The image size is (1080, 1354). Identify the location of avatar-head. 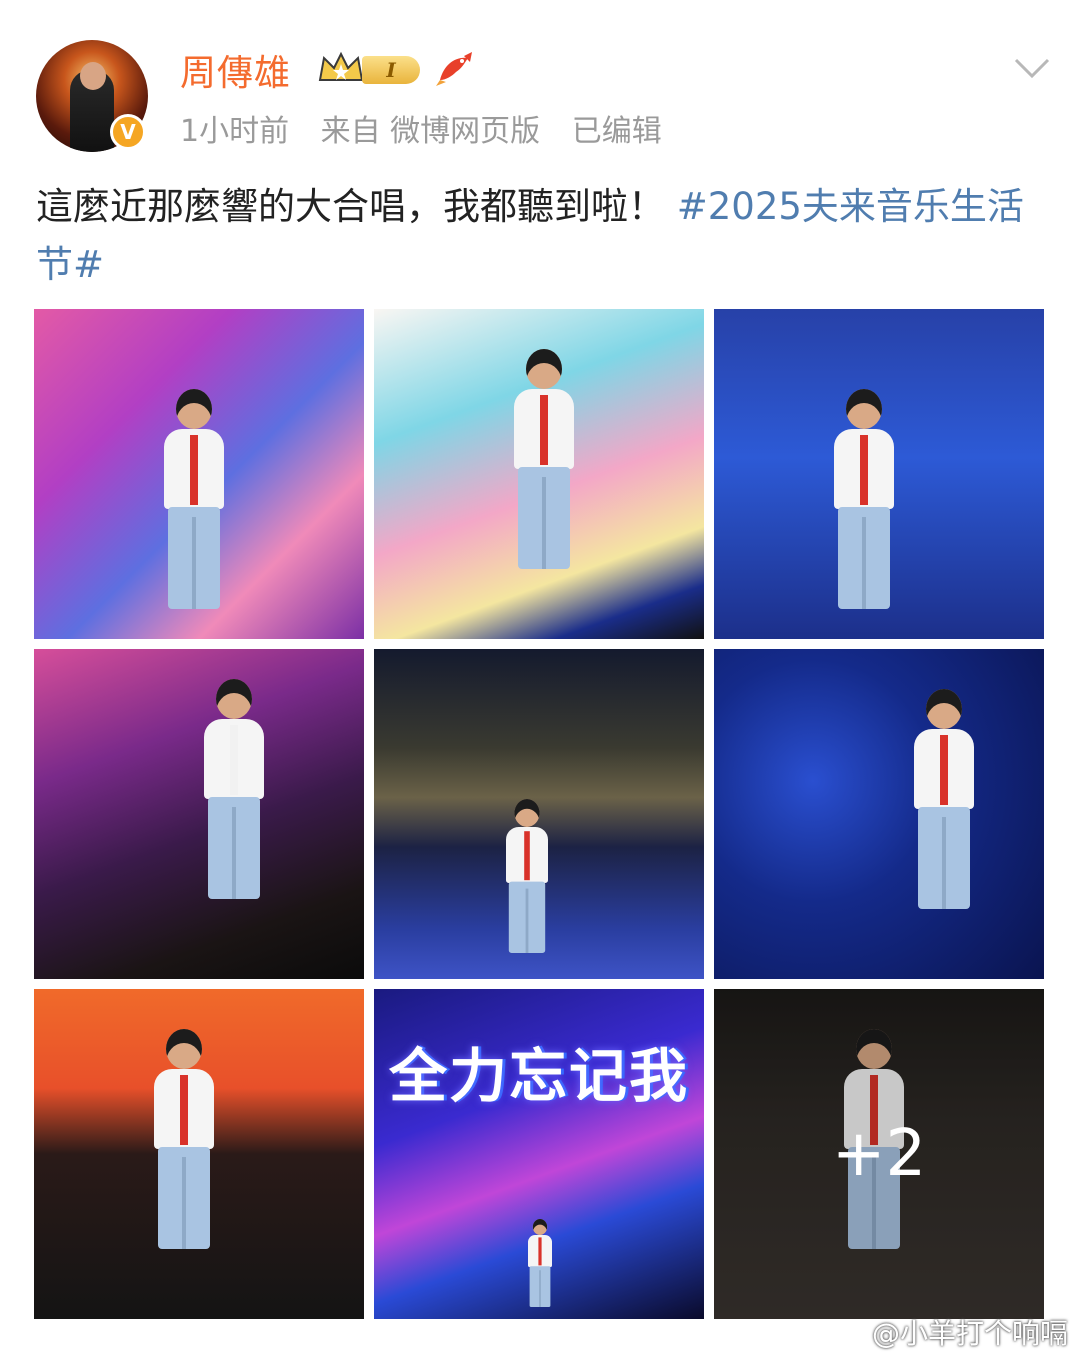
(93, 76).